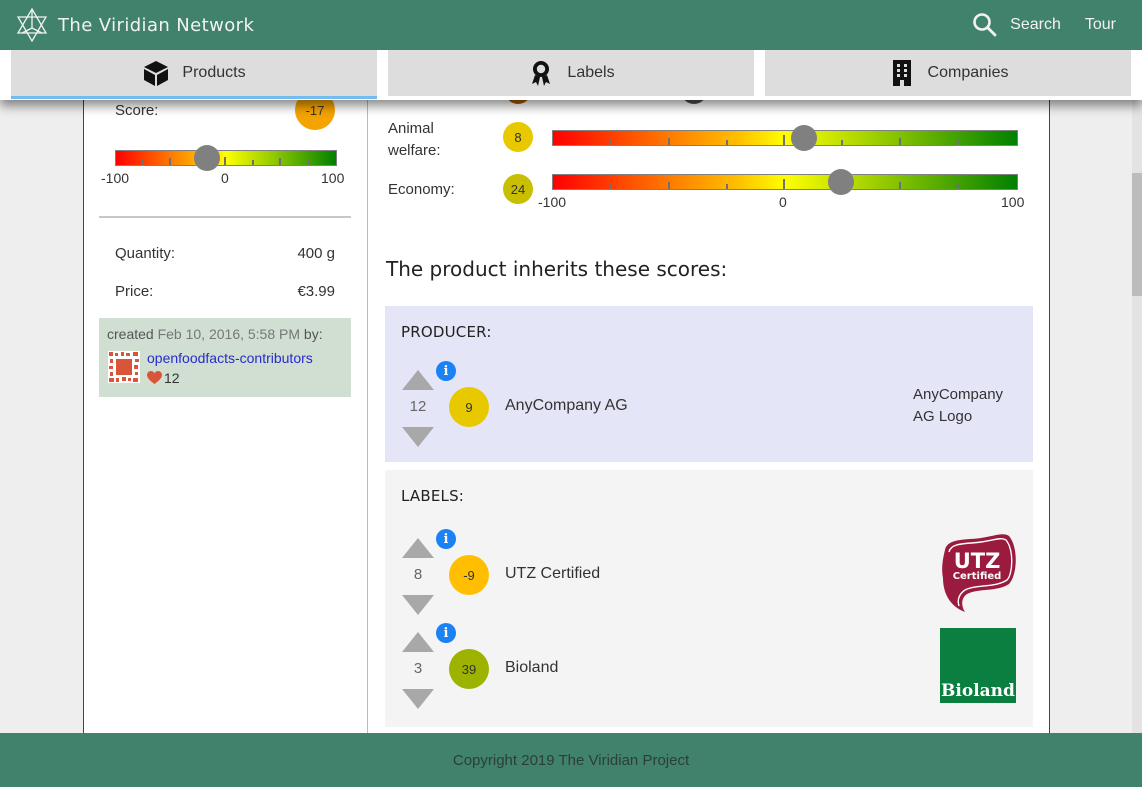 The image size is (1142, 787). I want to click on app-title: The Viridian Network, so click(156, 25).